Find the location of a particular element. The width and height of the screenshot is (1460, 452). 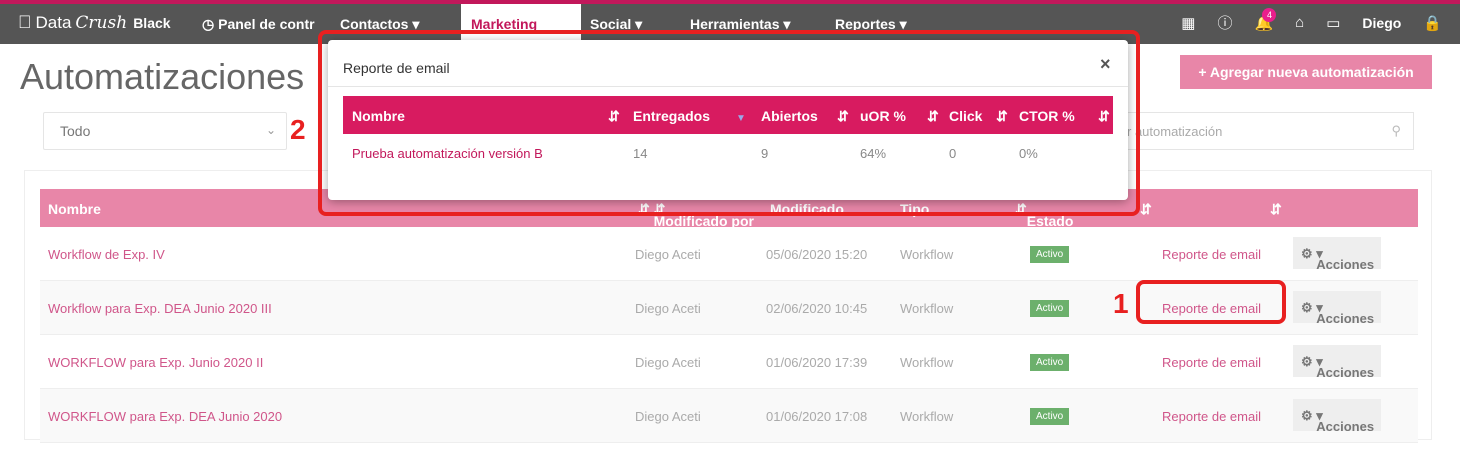

row-modified-date: 05/06/2020 15:20 is located at coordinates (817, 254).